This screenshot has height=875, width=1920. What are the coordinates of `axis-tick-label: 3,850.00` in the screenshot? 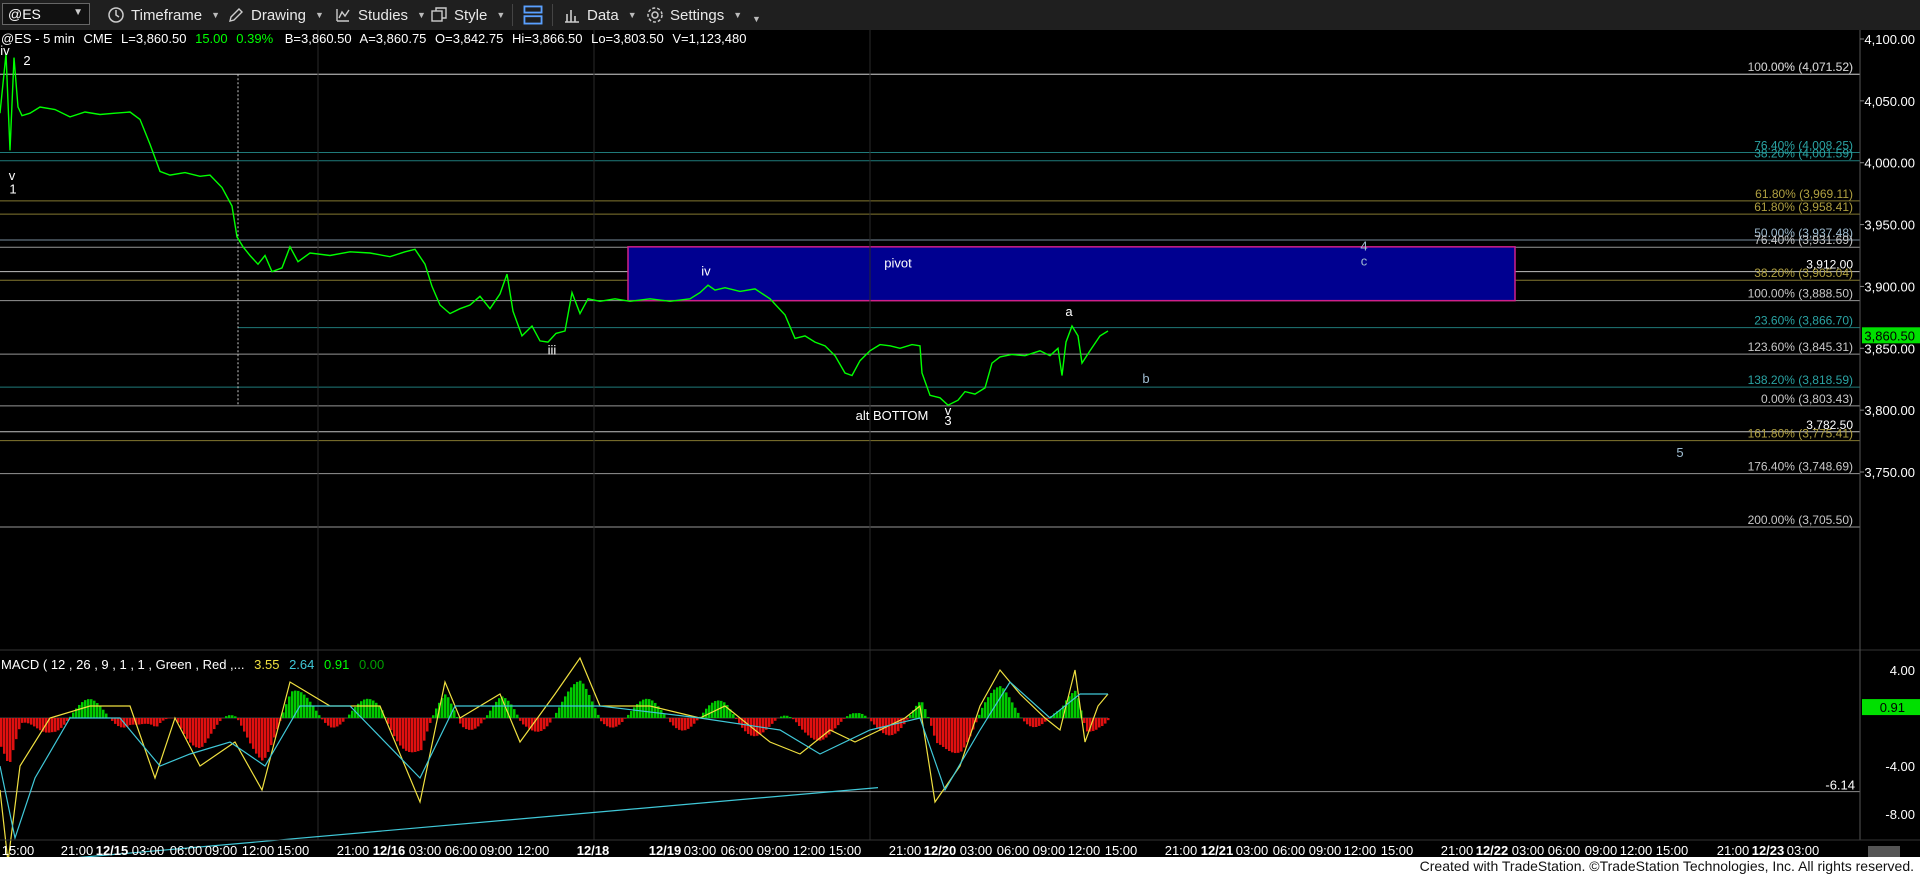 It's located at (1889, 348).